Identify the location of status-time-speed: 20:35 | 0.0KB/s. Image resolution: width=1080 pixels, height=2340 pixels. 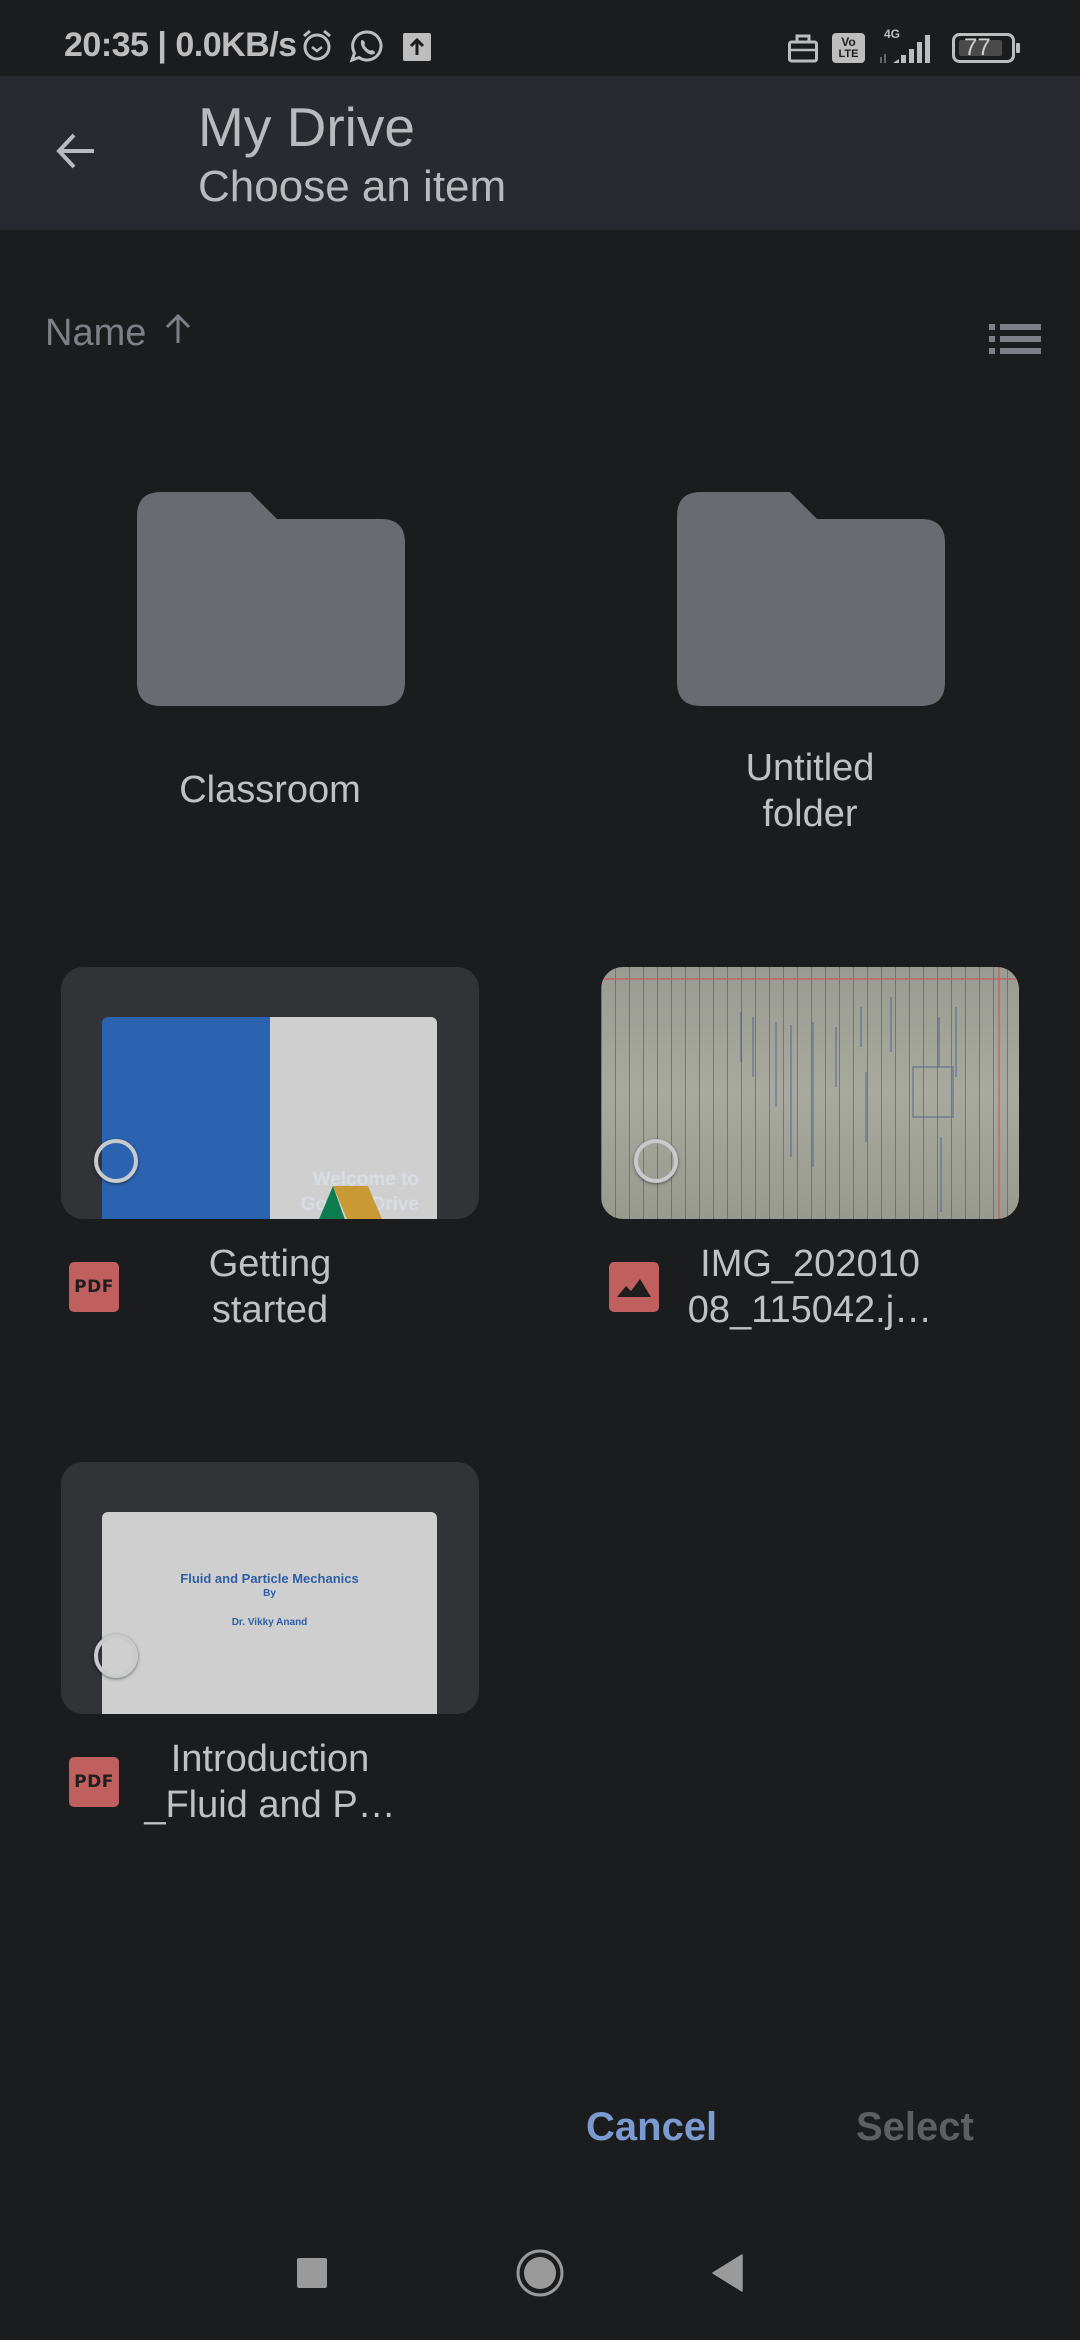
(180, 45).